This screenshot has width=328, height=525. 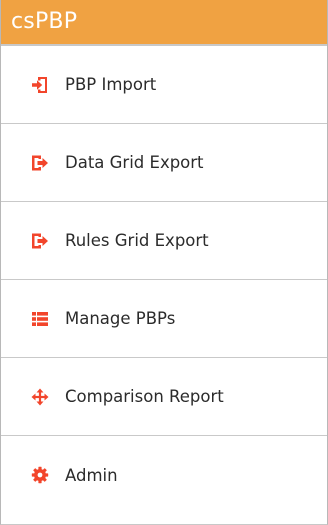 What do you see at coordinates (40, 397) in the screenshot?
I see `arrows-move-icon` at bounding box center [40, 397].